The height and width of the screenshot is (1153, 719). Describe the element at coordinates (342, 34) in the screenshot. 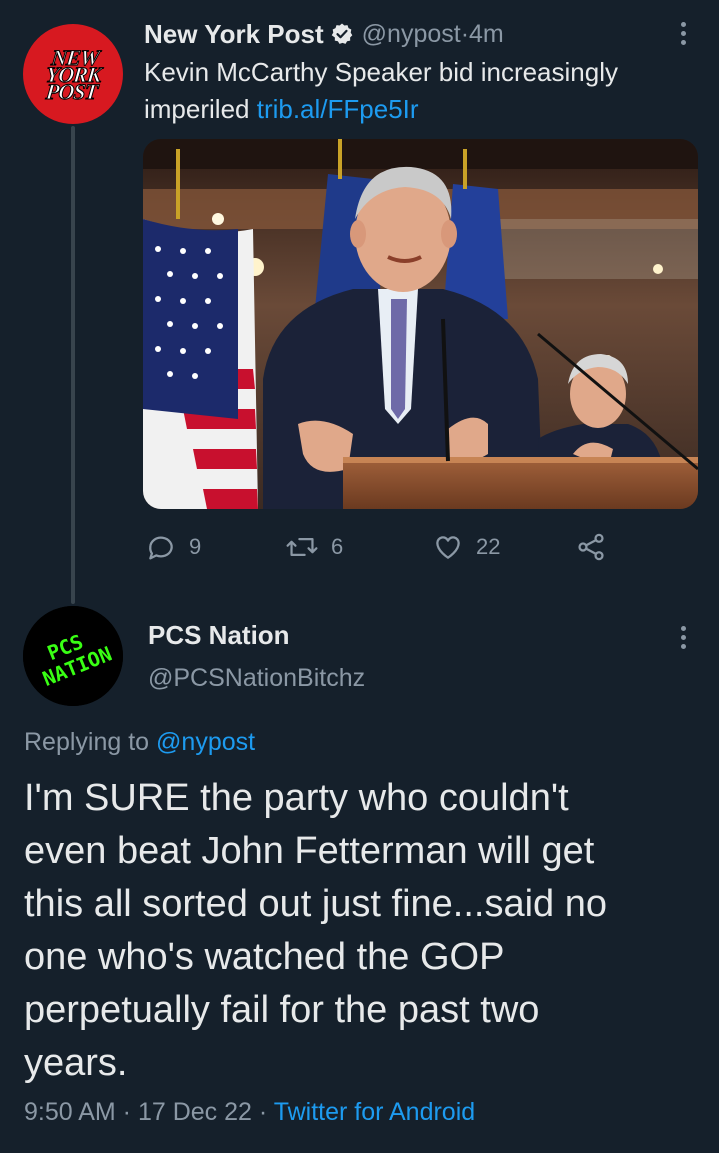

I see `verified-badge-icon` at that location.